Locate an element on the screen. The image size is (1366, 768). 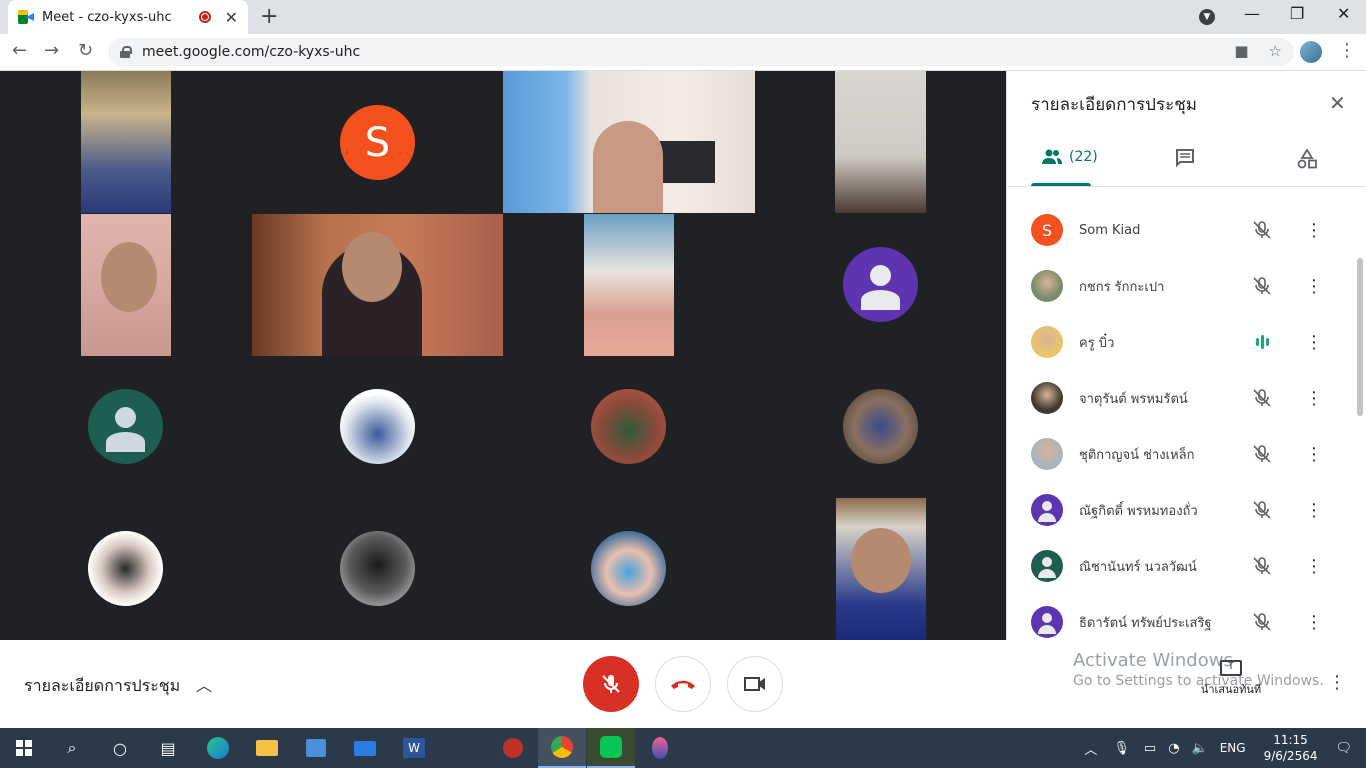
participant-row: ณัฐกิตติ์ พรหมทองถั่ว ⋮ is located at coordinates (1182, 510).